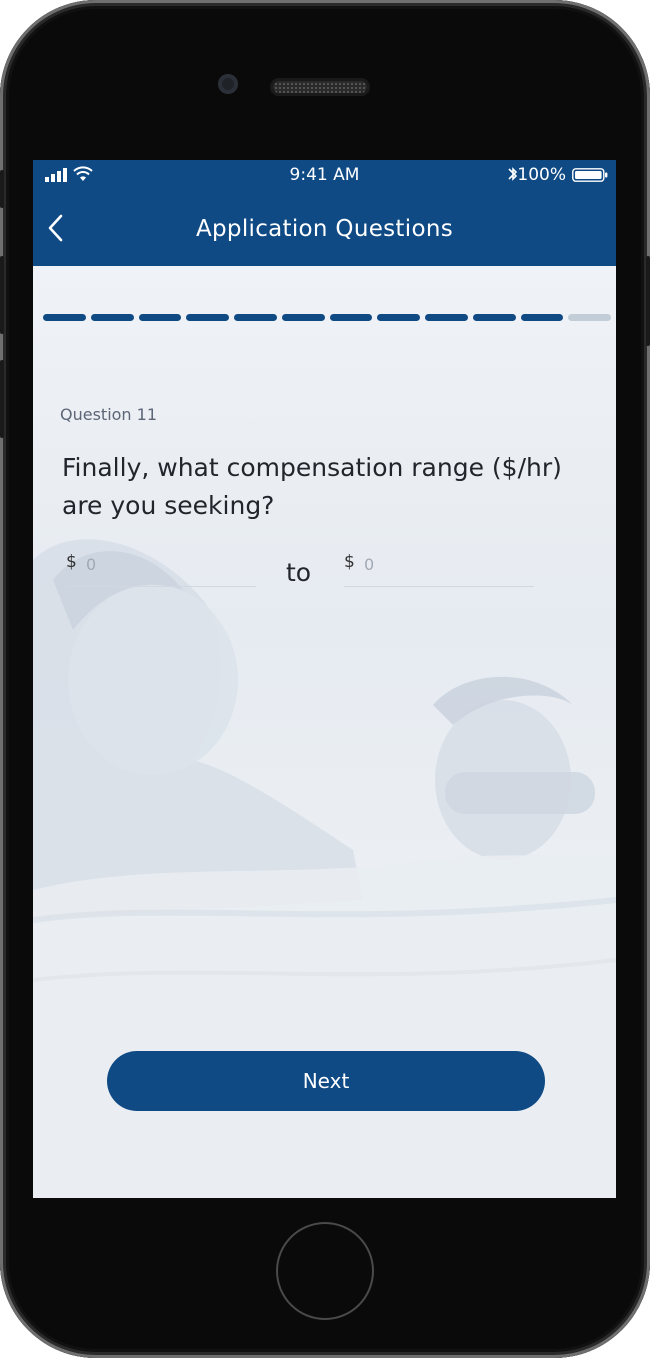 This screenshot has height=1358, width=650. I want to click on front-camera, so click(228, 84).